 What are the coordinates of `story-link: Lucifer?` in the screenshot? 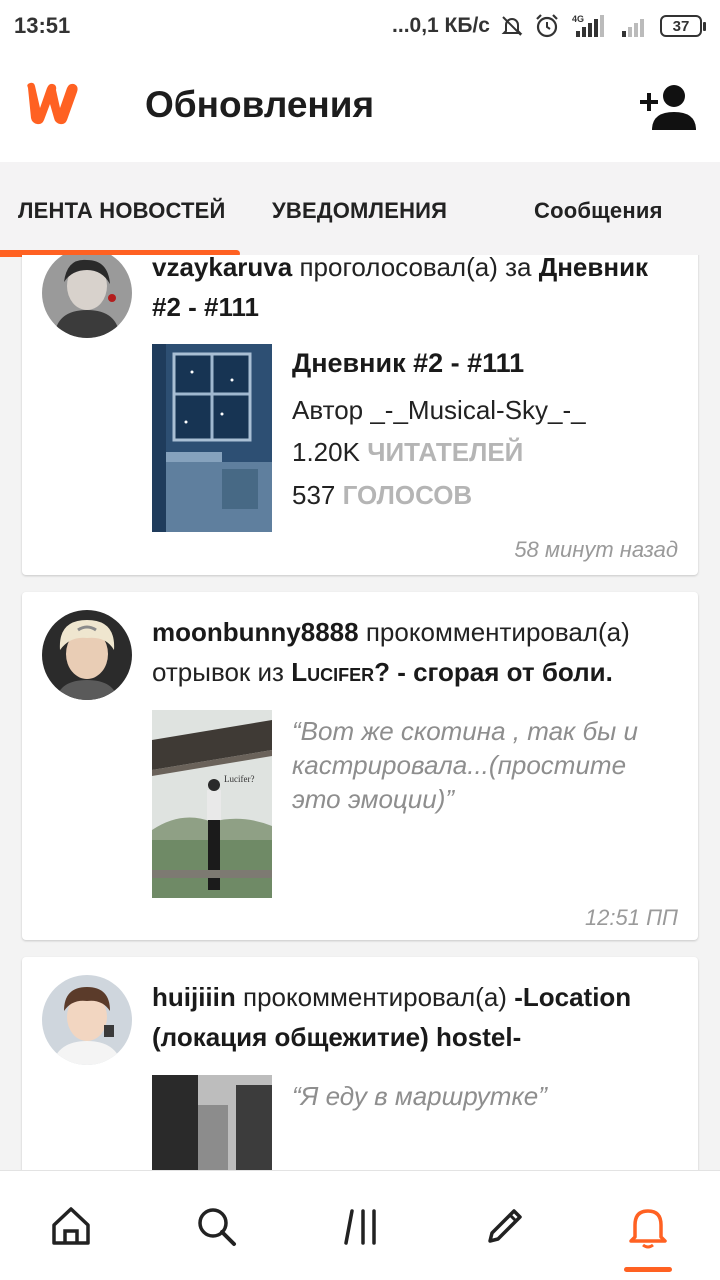 It's located at (340, 672).